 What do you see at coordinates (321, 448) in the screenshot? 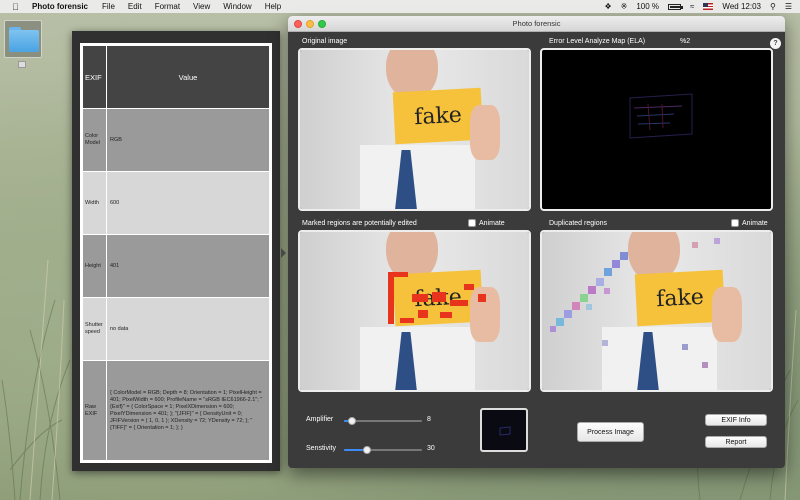
I see `sensitivity-label: Senstivity` at bounding box center [321, 448].